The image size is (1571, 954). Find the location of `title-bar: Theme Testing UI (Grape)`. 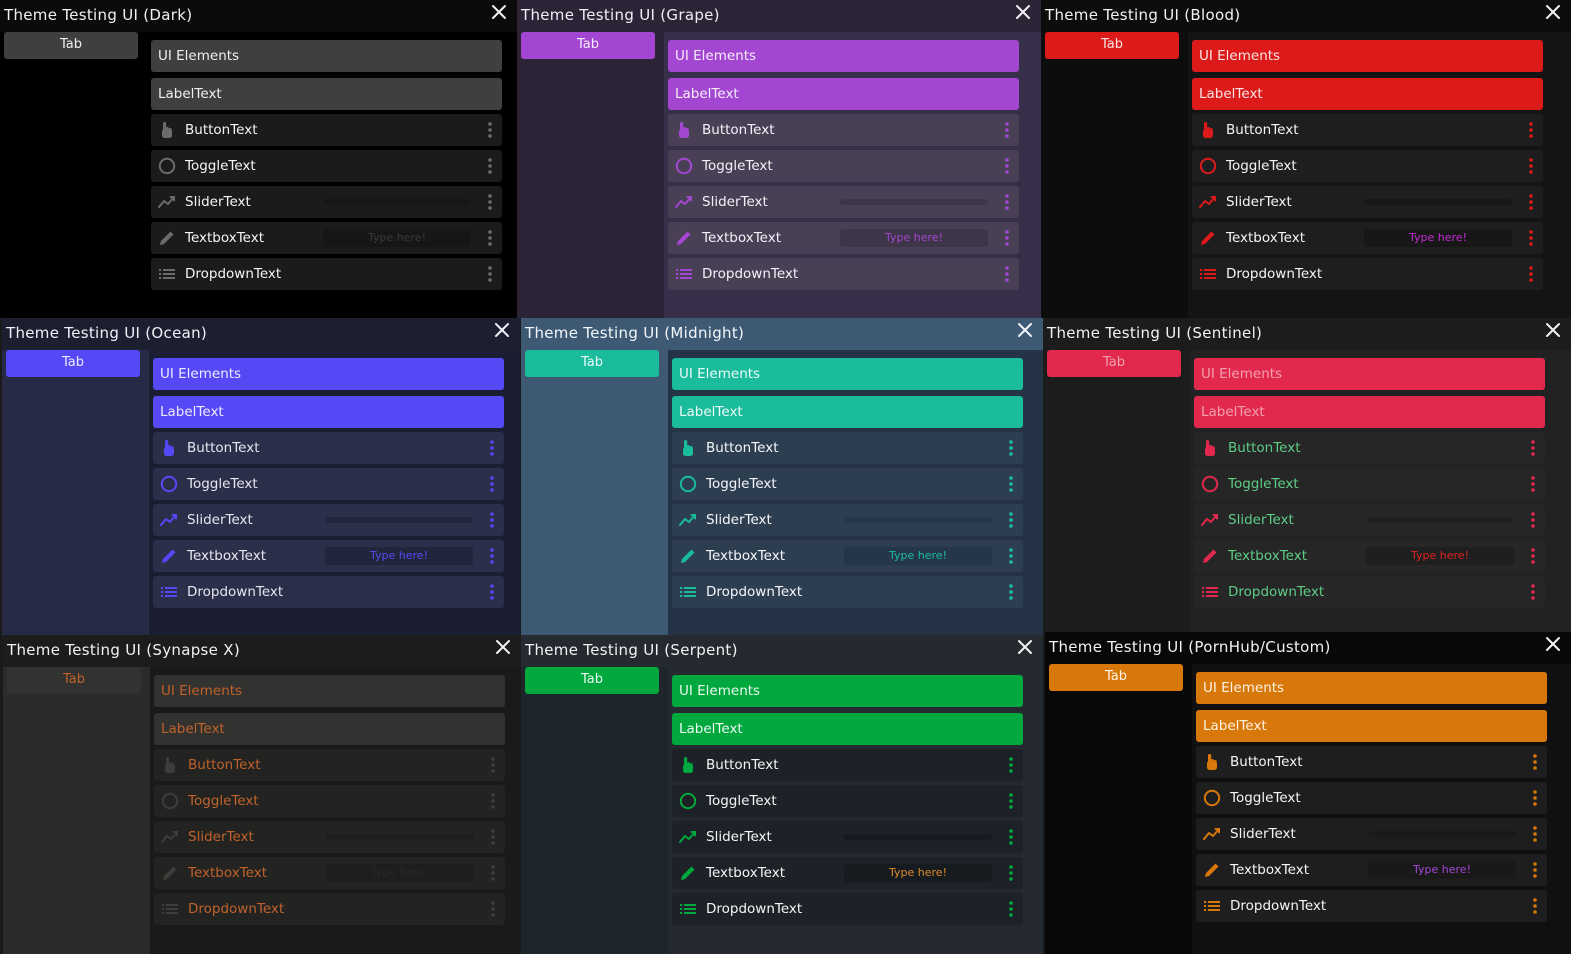

title-bar: Theme Testing UI (Grape) is located at coordinates (779, 16).